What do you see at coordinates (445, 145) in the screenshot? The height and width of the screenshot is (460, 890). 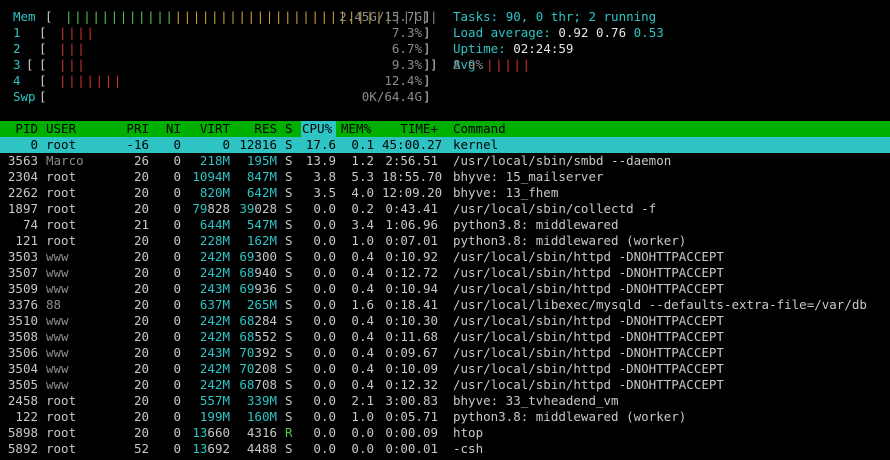 I see `process-row: 0 root -16 0 0 12816 S 17.6 0.1 45:00.27 kernel` at bounding box center [445, 145].